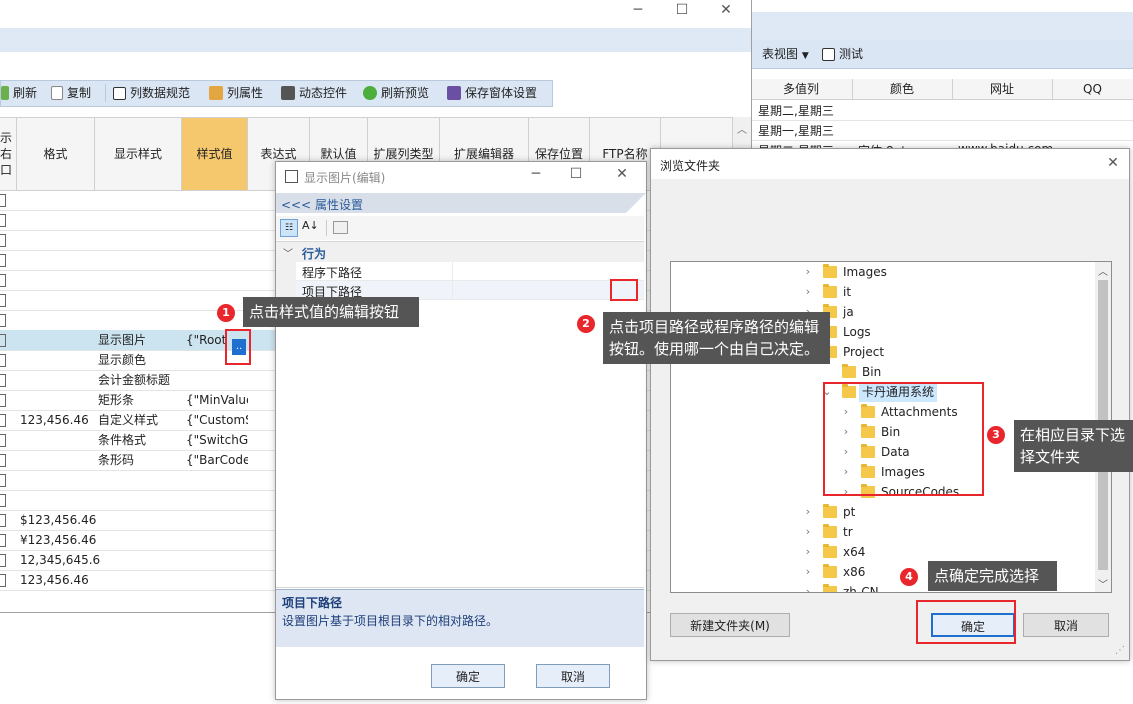 This screenshot has height=704, width=1133. What do you see at coordinates (470, 271) in the screenshot?
I see `prop-row-program-path: 程序下路径` at bounding box center [470, 271].